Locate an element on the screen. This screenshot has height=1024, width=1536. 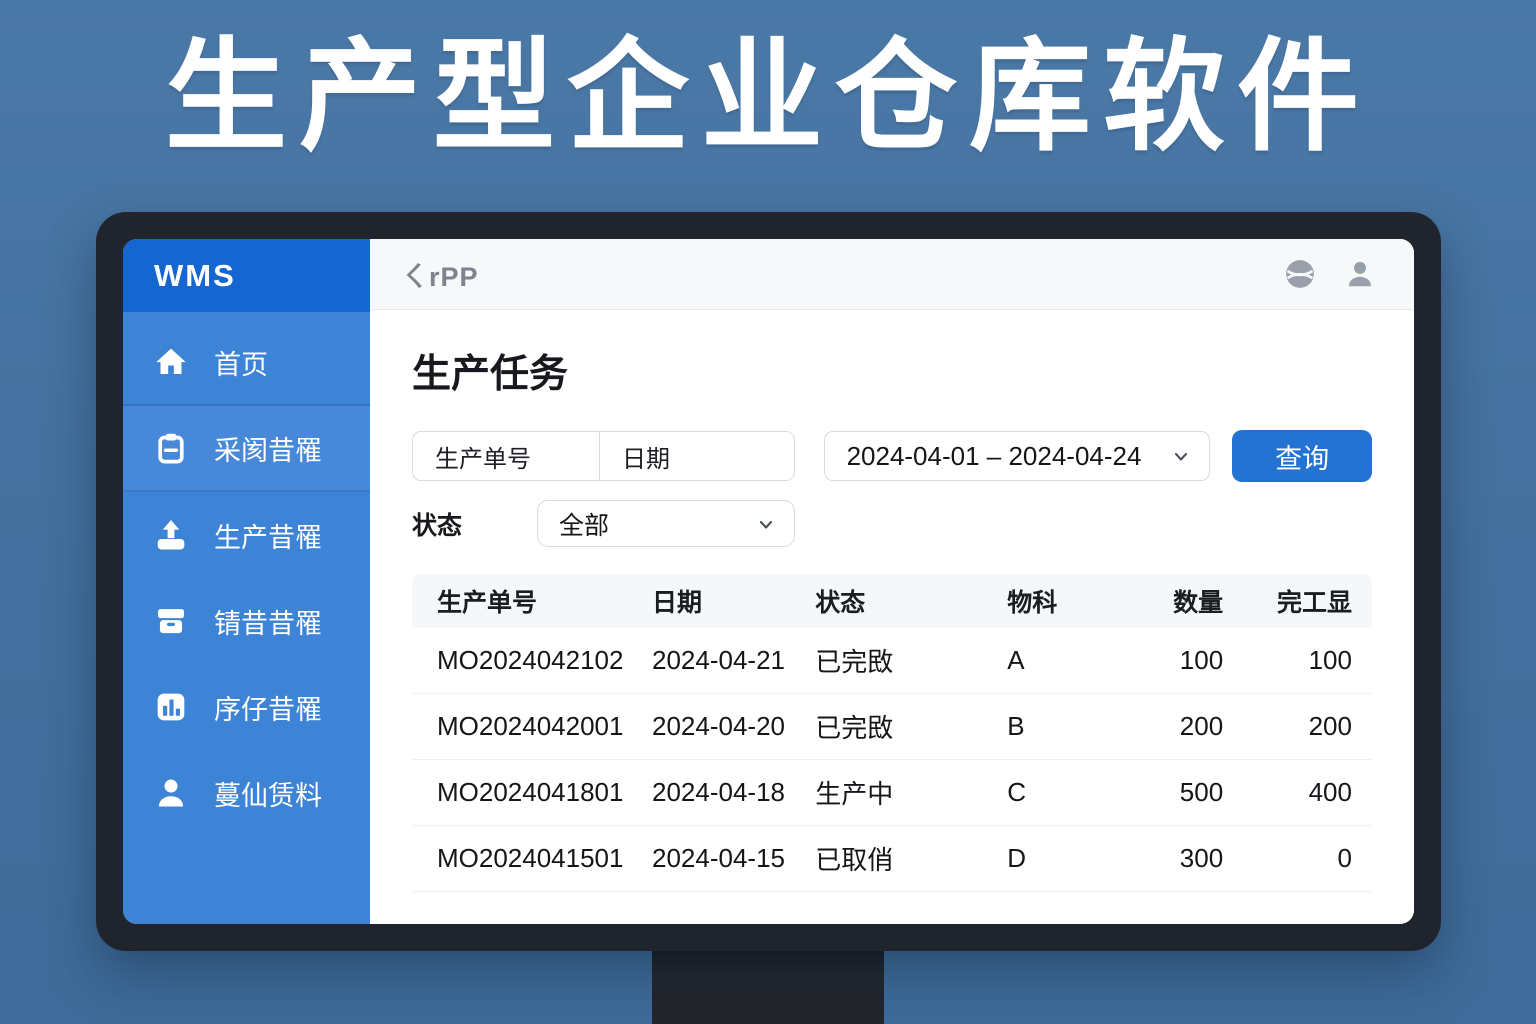
table-header-row: 生产单号 日期 状态 物科 数量 完工显 is located at coordinates (892, 601).